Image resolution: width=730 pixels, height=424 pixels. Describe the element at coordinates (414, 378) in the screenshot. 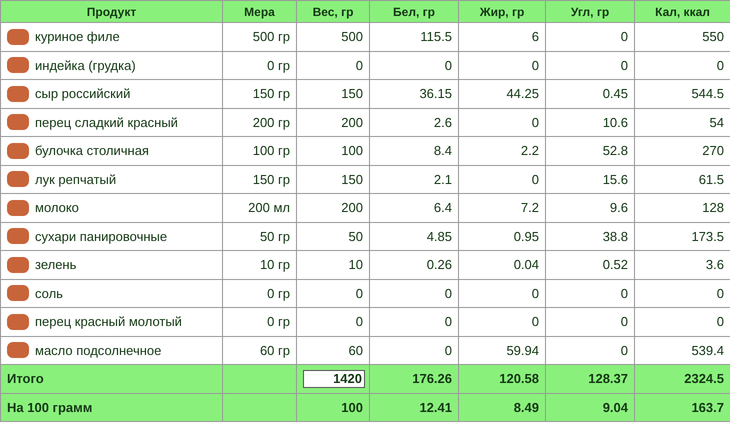

I see `table-cell: 176.26` at that location.